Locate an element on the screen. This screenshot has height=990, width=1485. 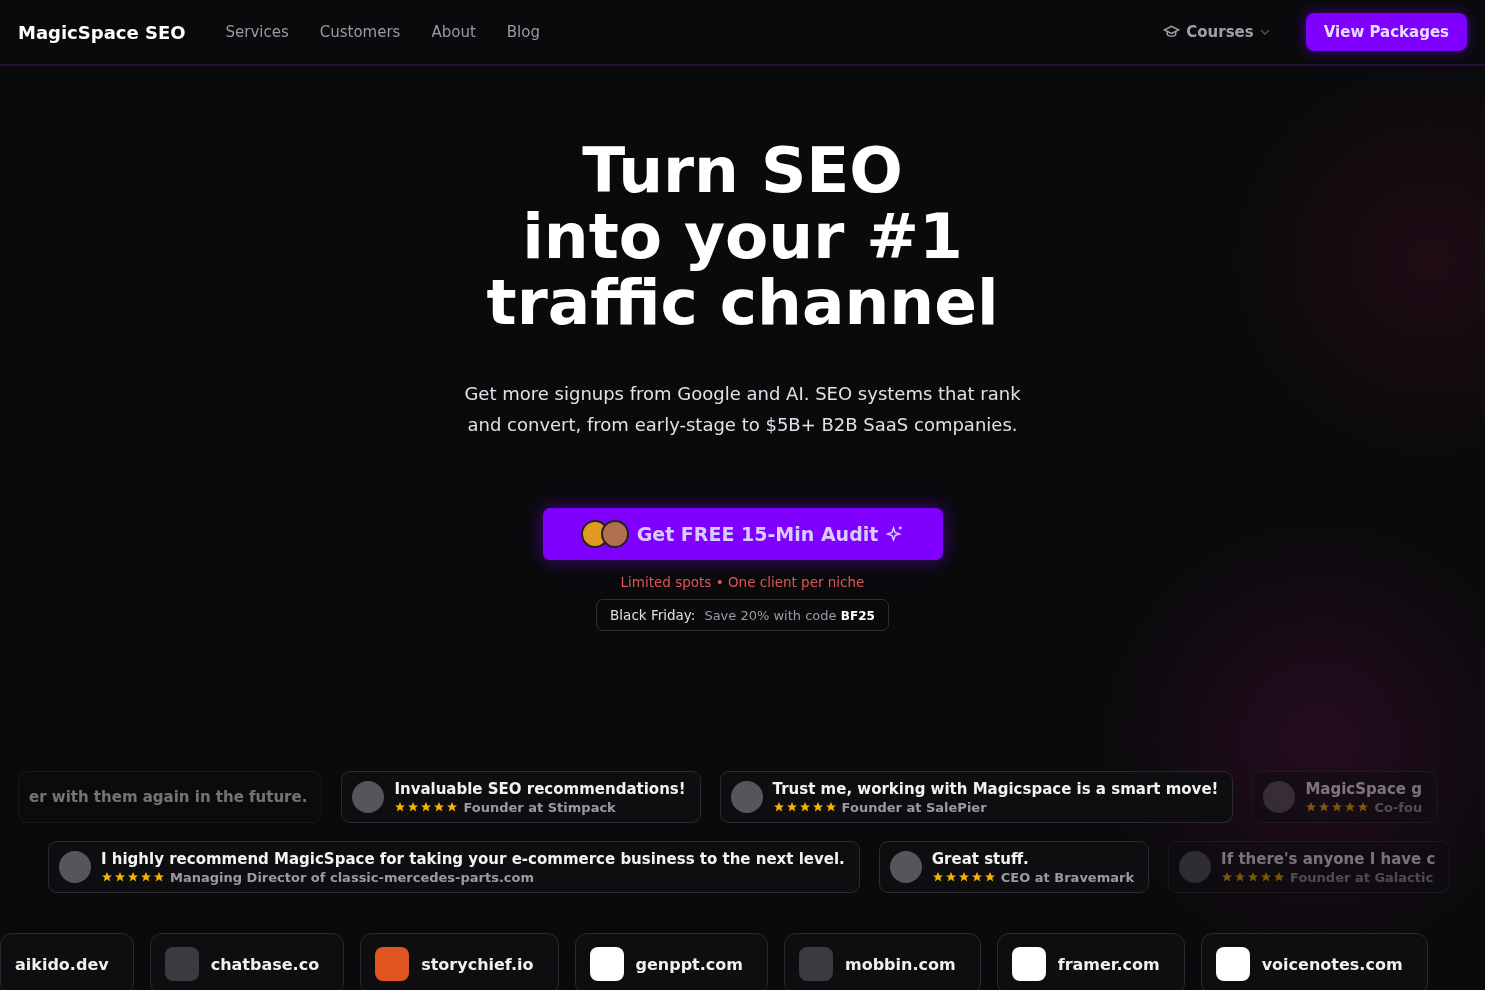
testimonial-role: Founder at Stimpack is located at coordinates (539, 807).